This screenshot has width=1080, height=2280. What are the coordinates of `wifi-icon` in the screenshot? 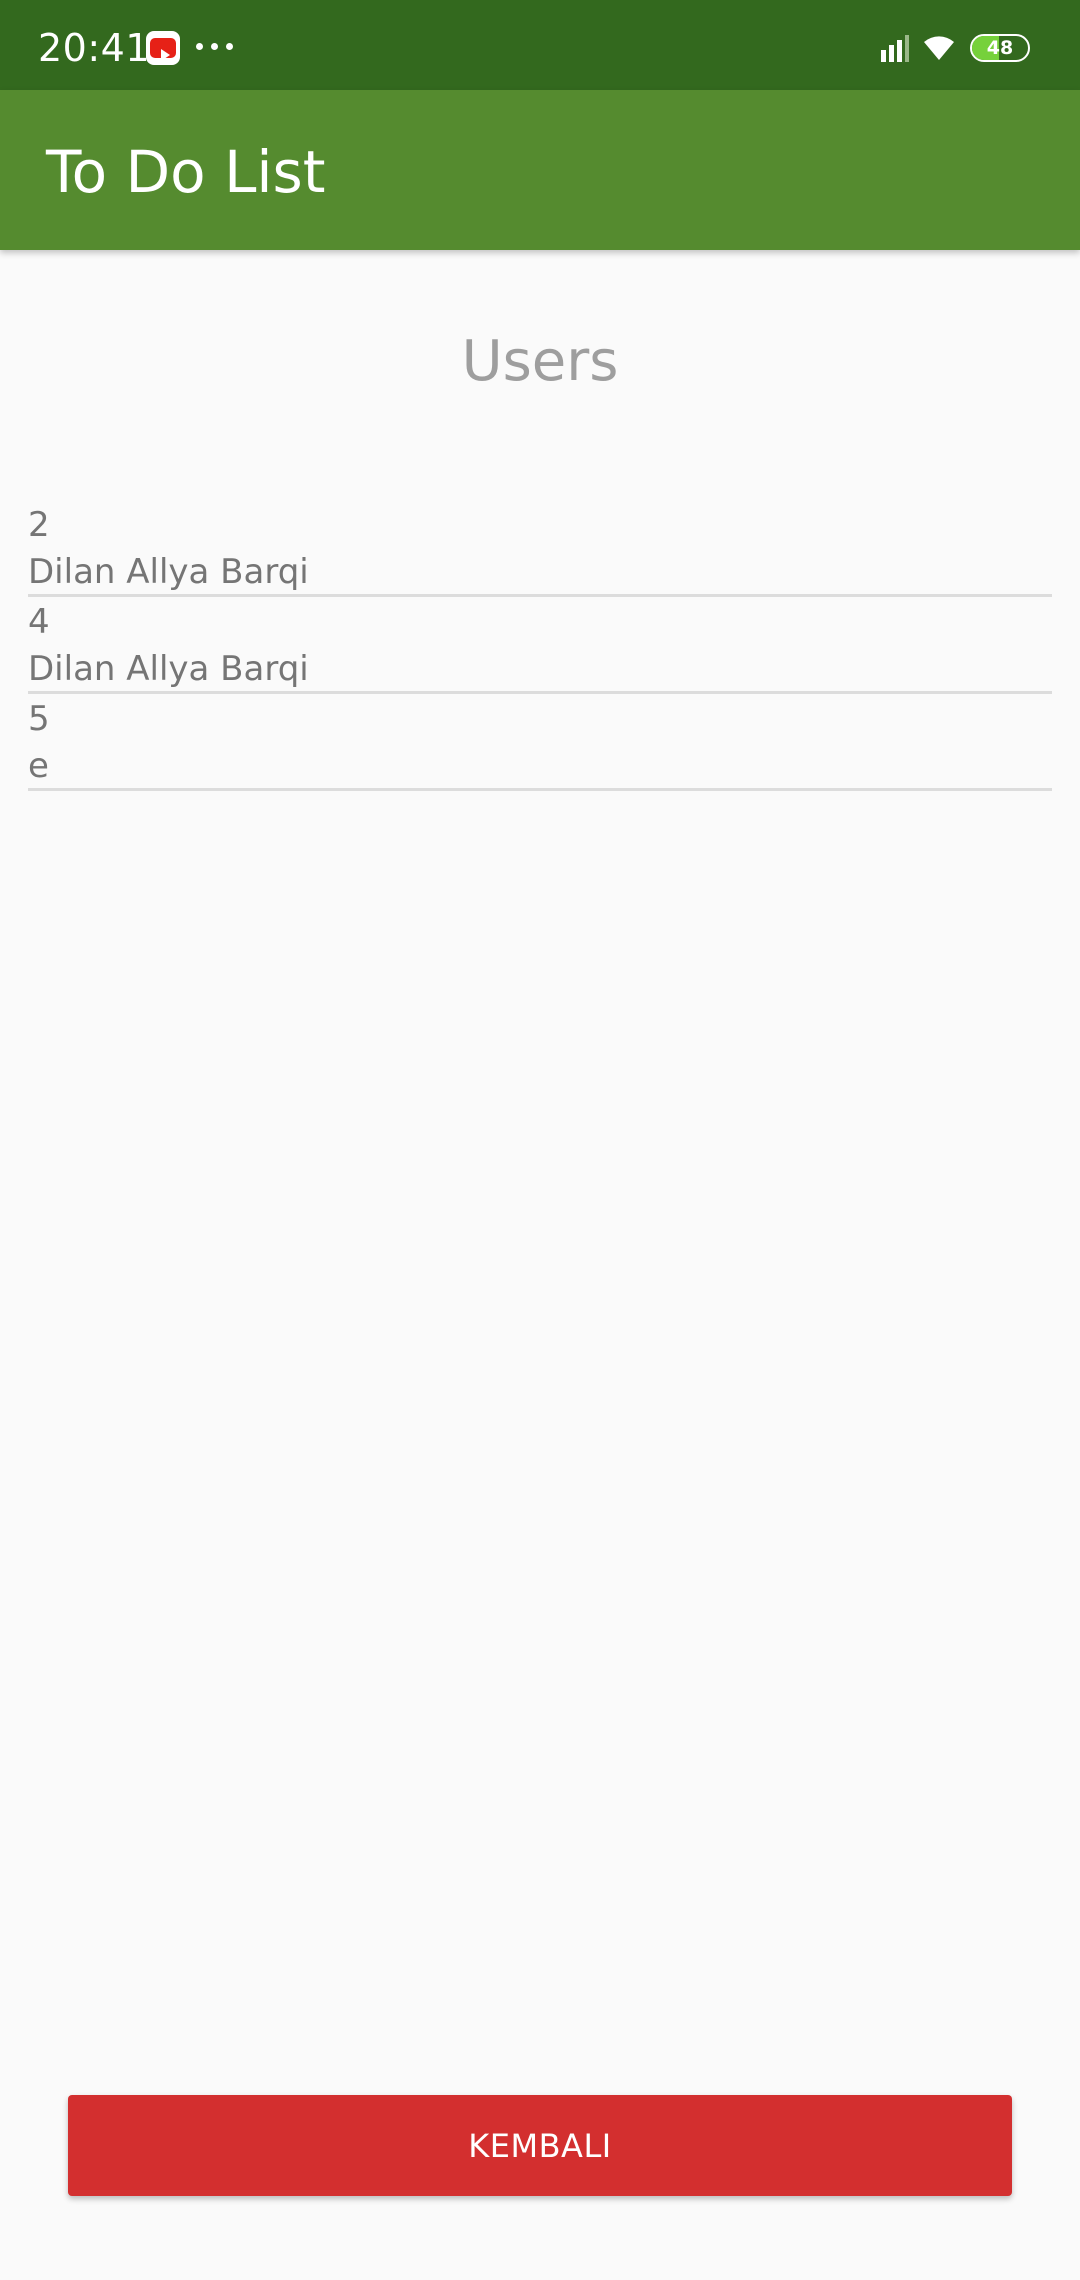 It's located at (939, 48).